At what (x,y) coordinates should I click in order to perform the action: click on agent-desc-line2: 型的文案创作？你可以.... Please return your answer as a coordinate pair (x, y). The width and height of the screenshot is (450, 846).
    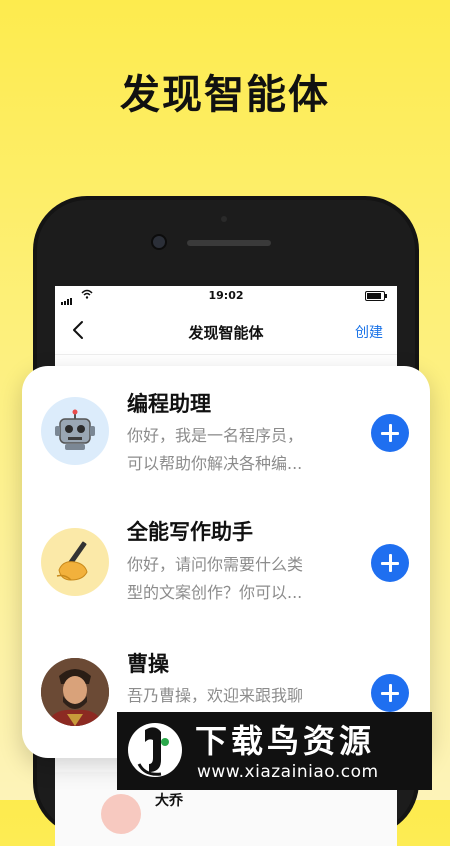
    Looking at the image, I should click on (215, 592).